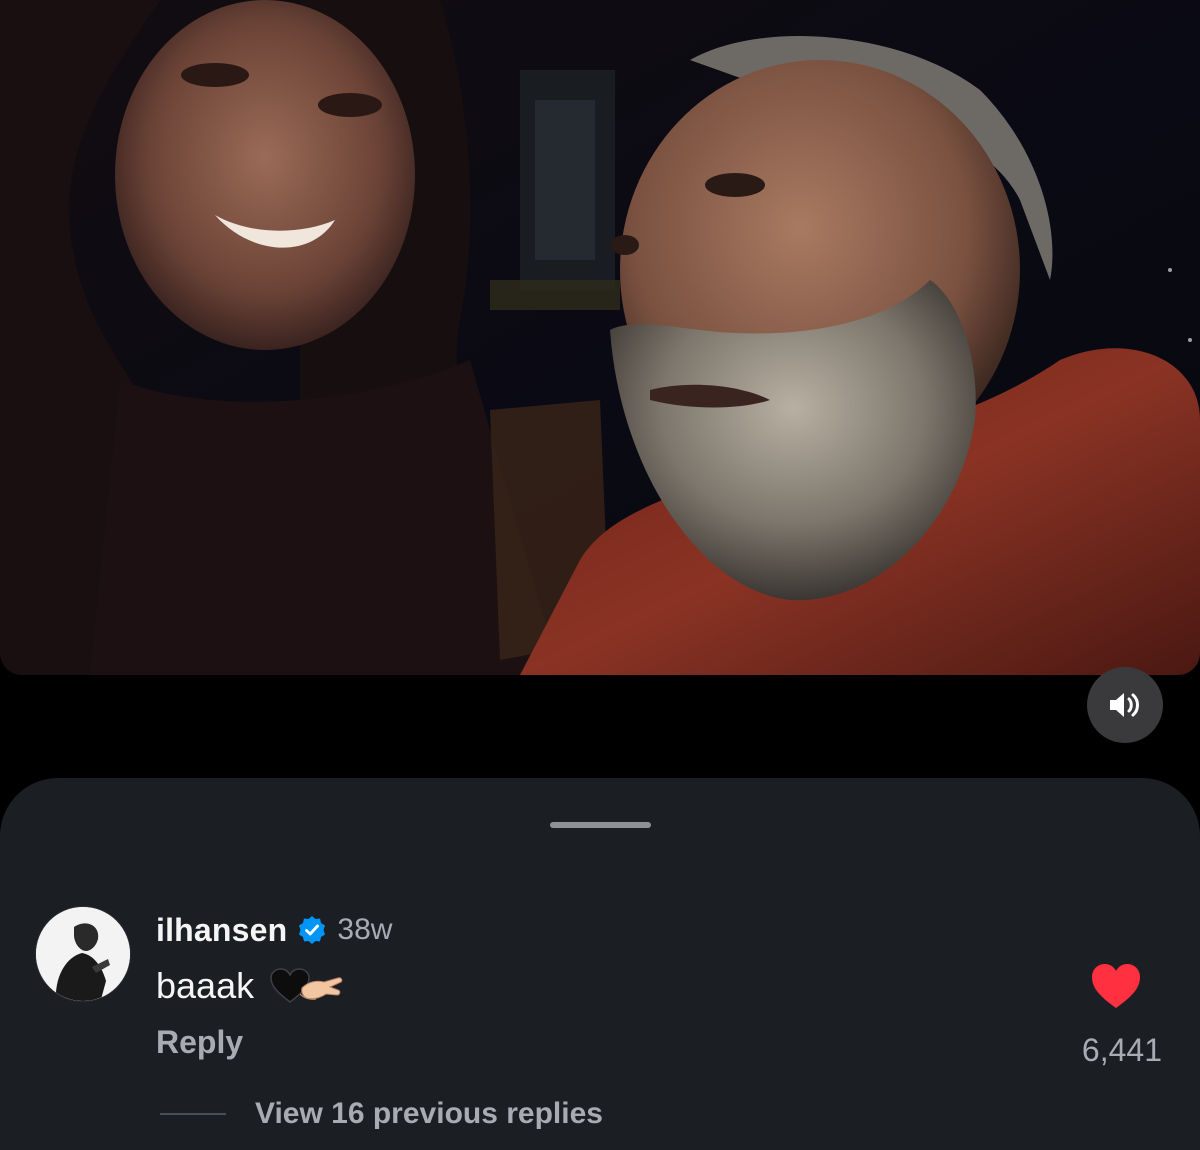  What do you see at coordinates (199, 1042) in the screenshot?
I see `reply-button: Reply` at bounding box center [199, 1042].